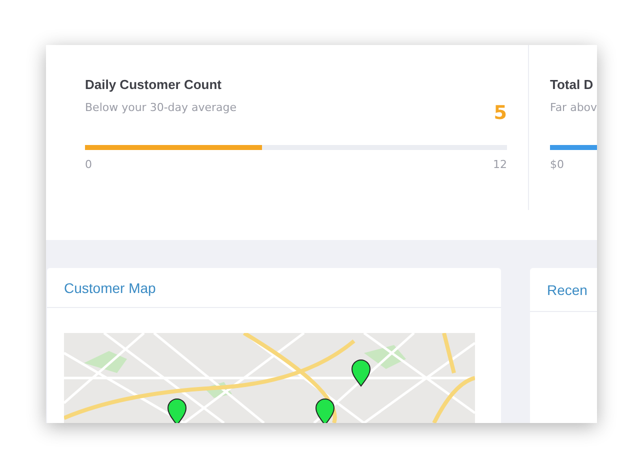 The image size is (640, 470). Describe the element at coordinates (500, 164) in the screenshot. I see `scale-max-label: 12` at that location.